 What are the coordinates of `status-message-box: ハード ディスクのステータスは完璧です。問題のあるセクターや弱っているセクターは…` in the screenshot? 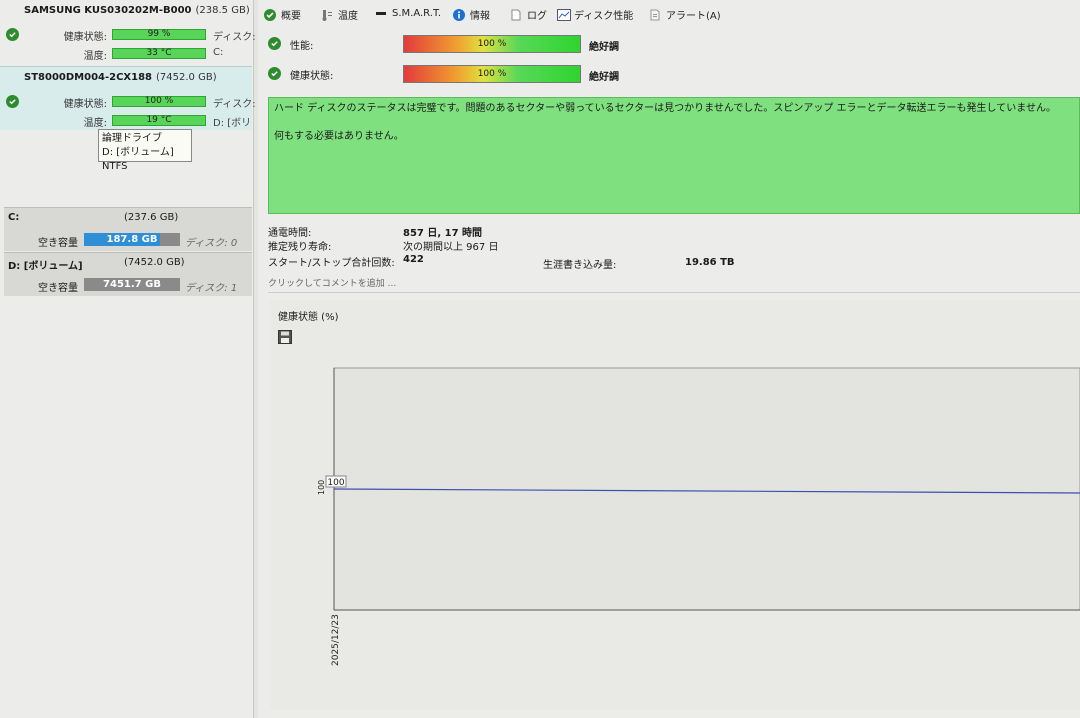 It's located at (674, 155).